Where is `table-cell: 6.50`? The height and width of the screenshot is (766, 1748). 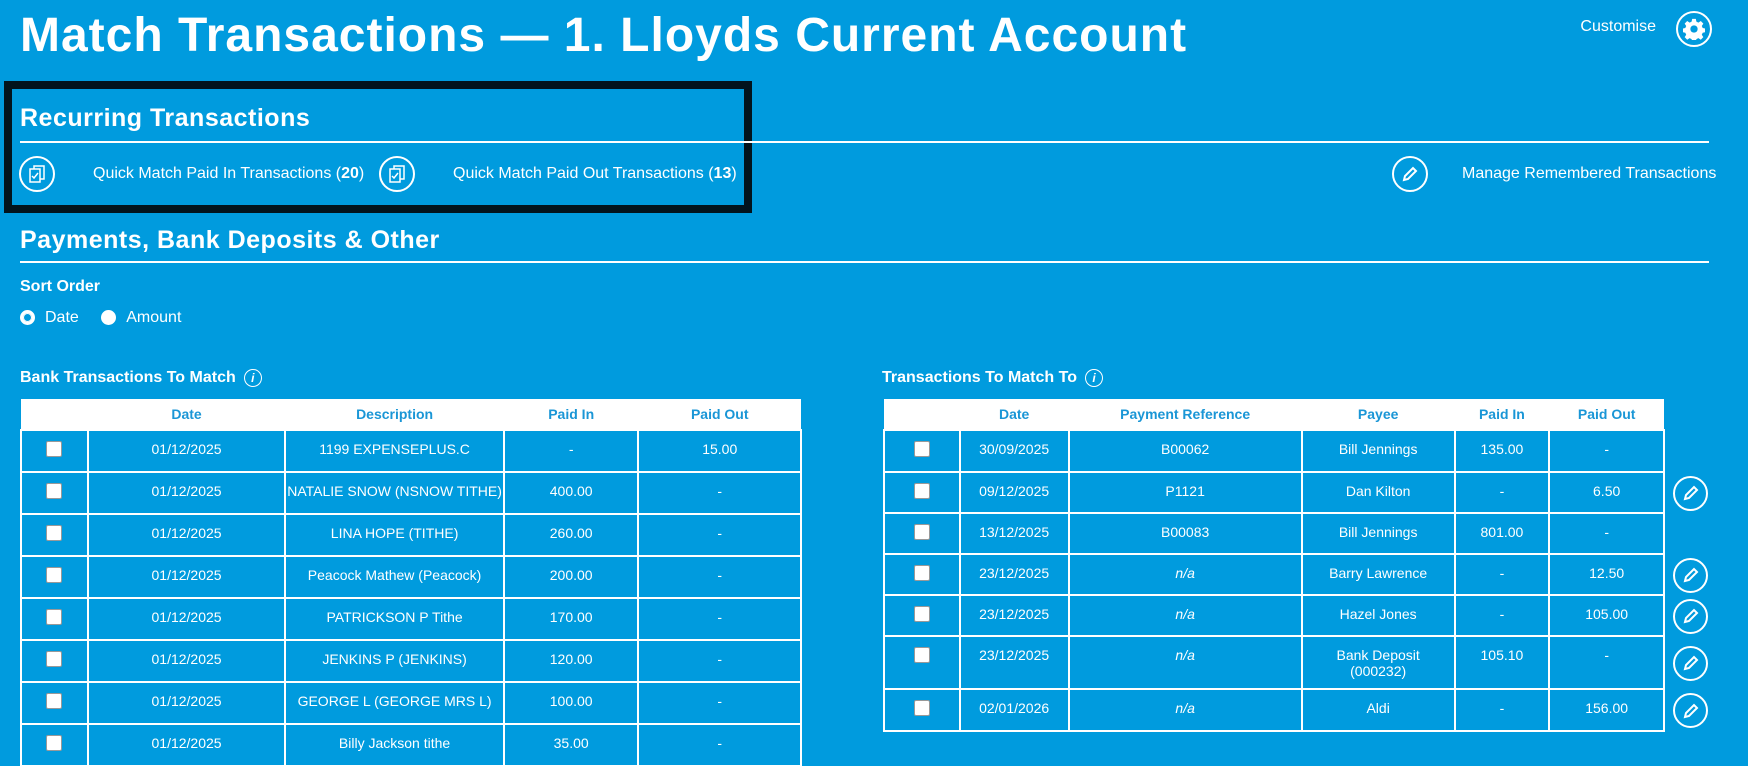 table-cell: 6.50 is located at coordinates (1606, 492).